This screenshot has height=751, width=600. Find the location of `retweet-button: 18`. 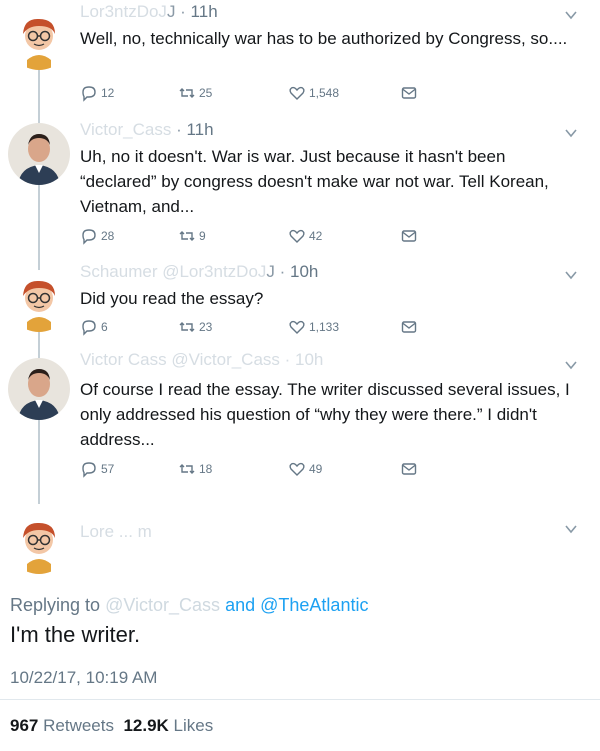

retweet-button: 18 is located at coordinates (195, 469).